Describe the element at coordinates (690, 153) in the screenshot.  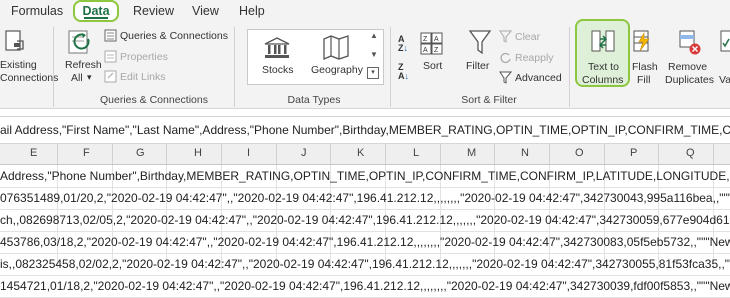
I see `column-header: Q` at that location.